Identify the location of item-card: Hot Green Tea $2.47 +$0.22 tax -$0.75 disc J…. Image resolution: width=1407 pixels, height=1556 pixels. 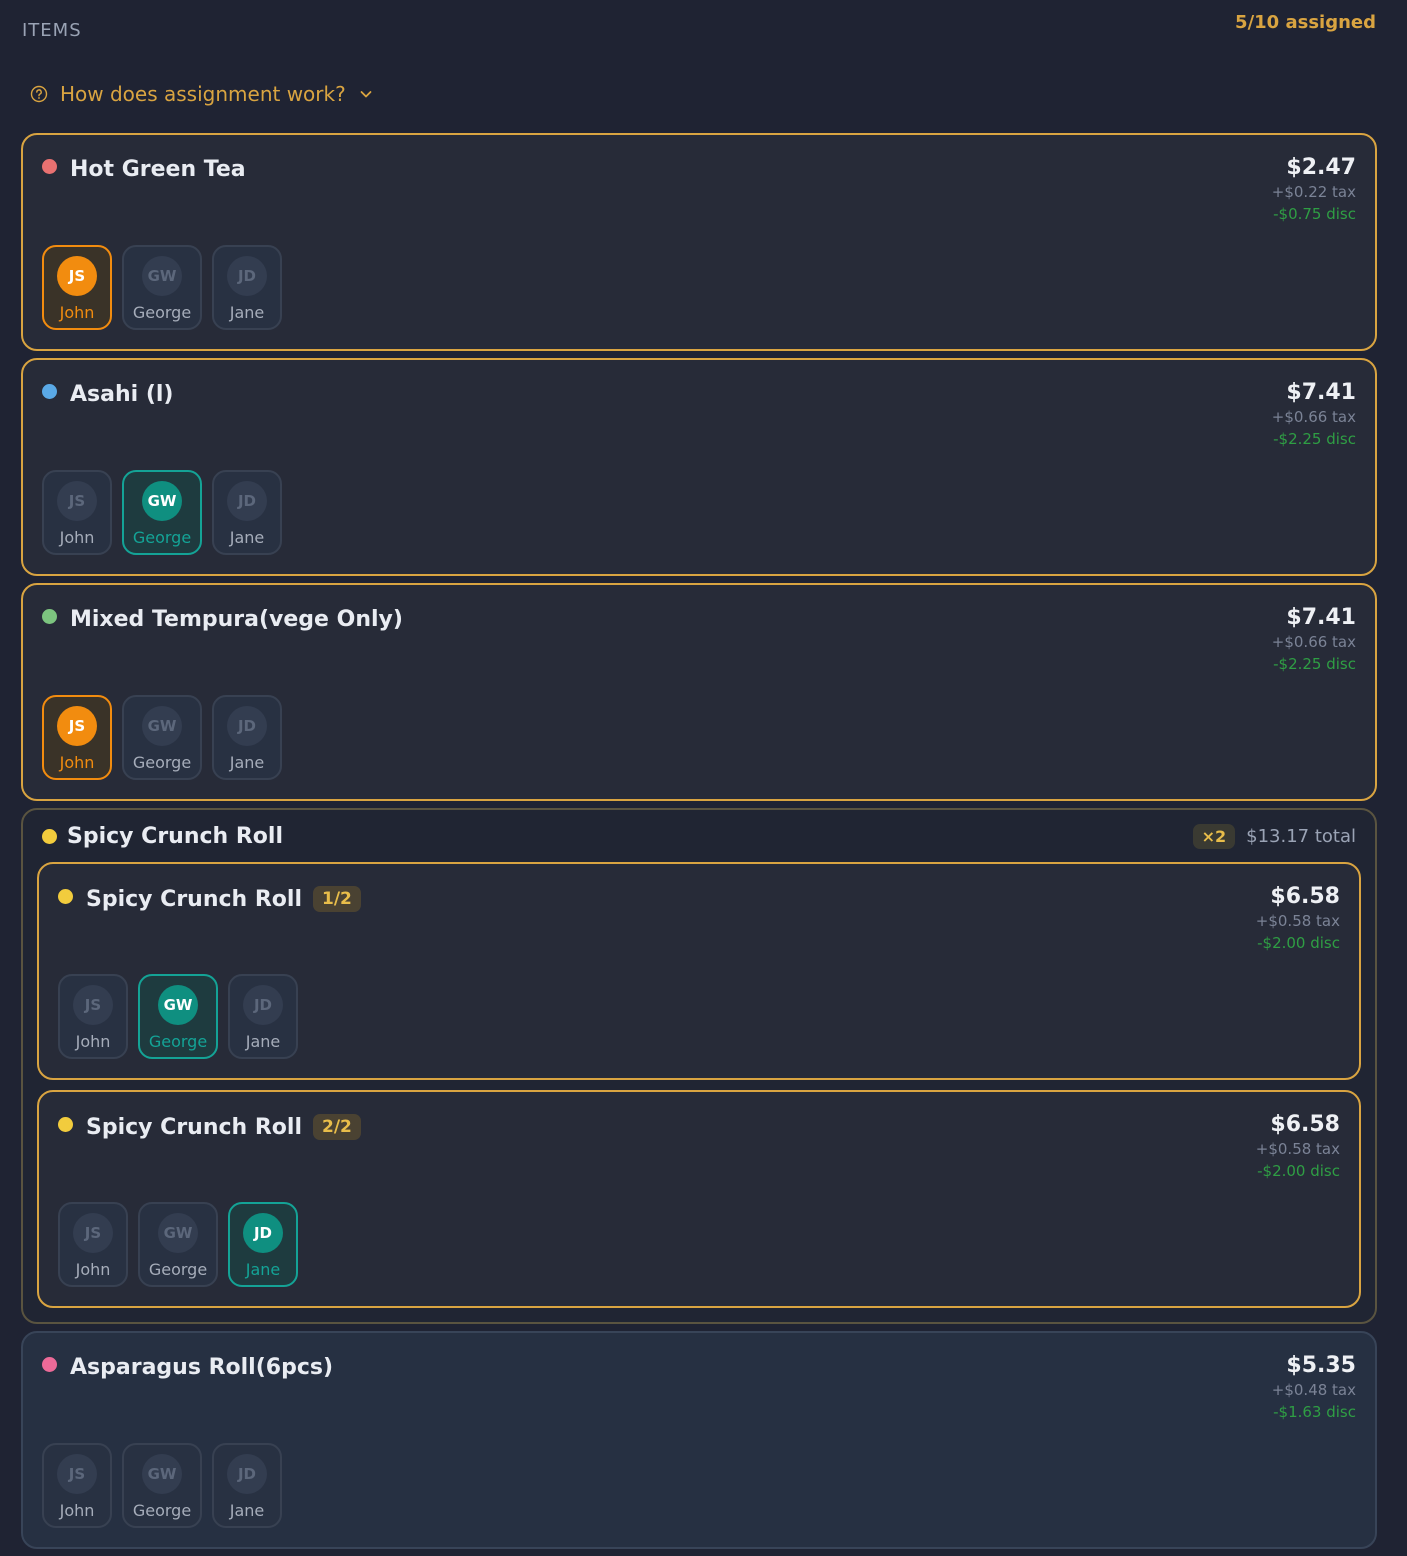
(699, 242).